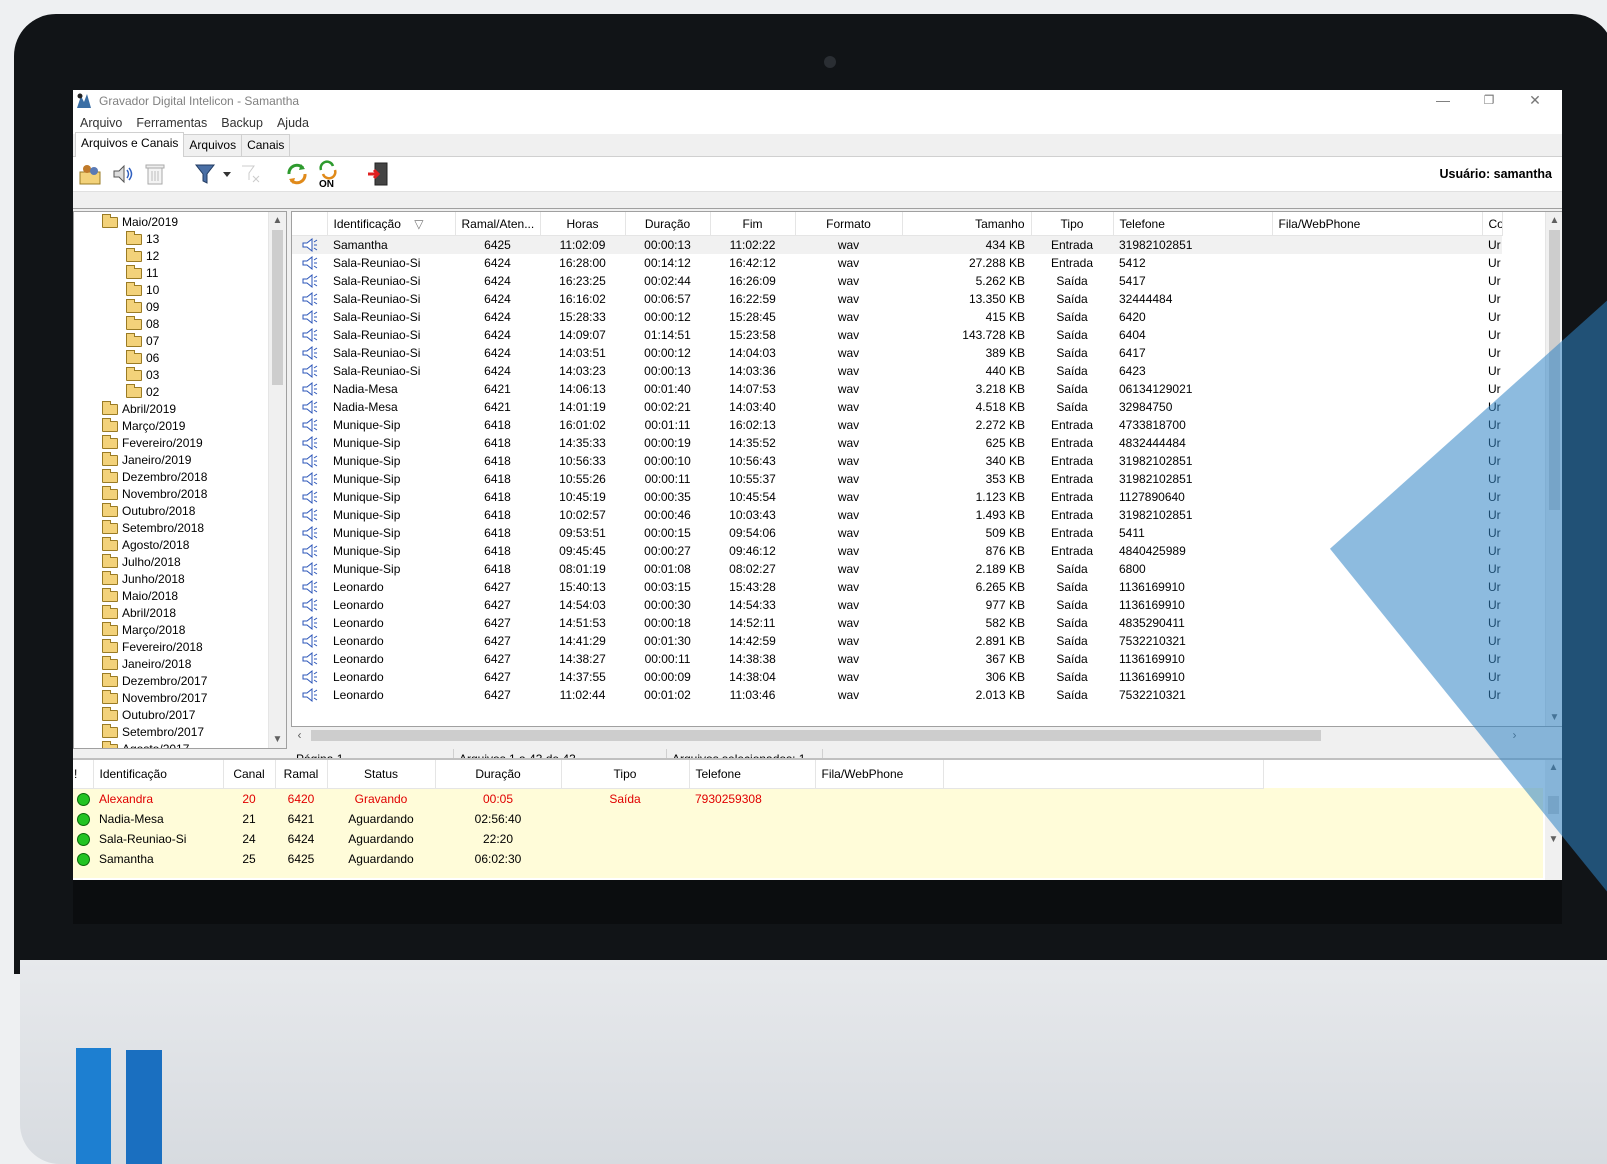 Image resolution: width=1607 pixels, height=1164 pixels. I want to click on recordings-scroll-thumb, so click(1554, 370).